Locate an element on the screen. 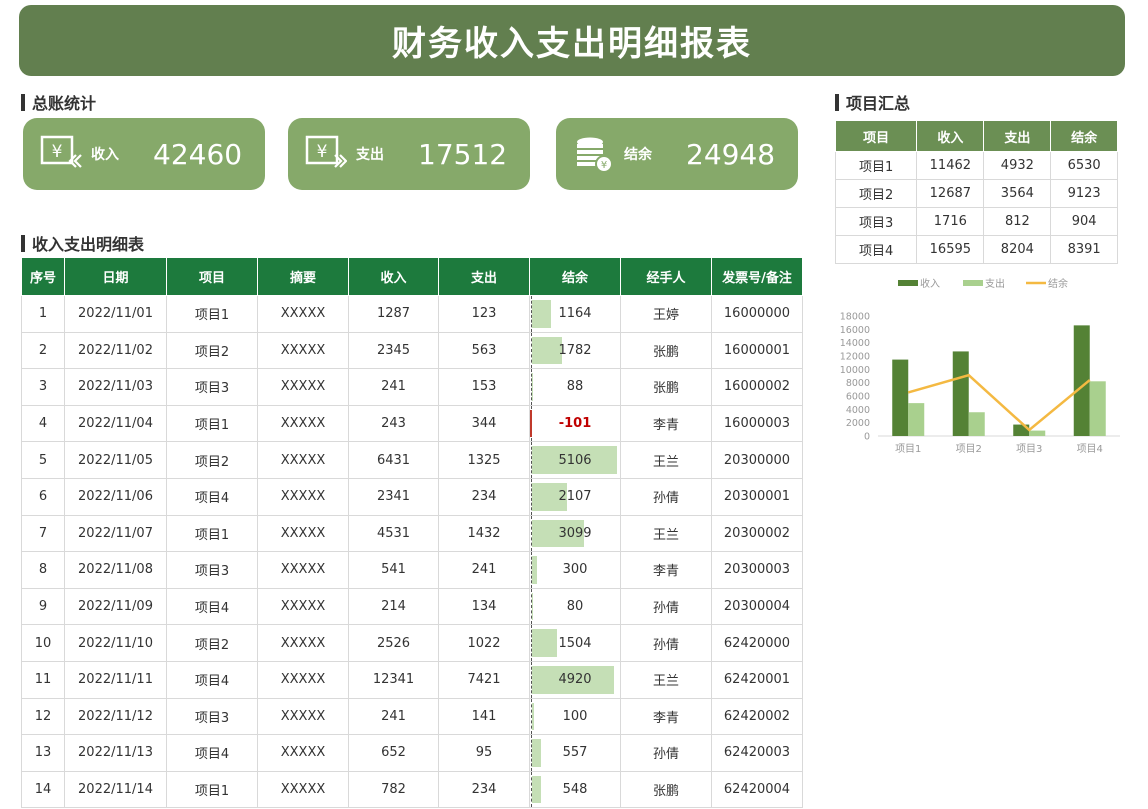  income-yen-icon: ¥ is located at coordinates (61, 154).